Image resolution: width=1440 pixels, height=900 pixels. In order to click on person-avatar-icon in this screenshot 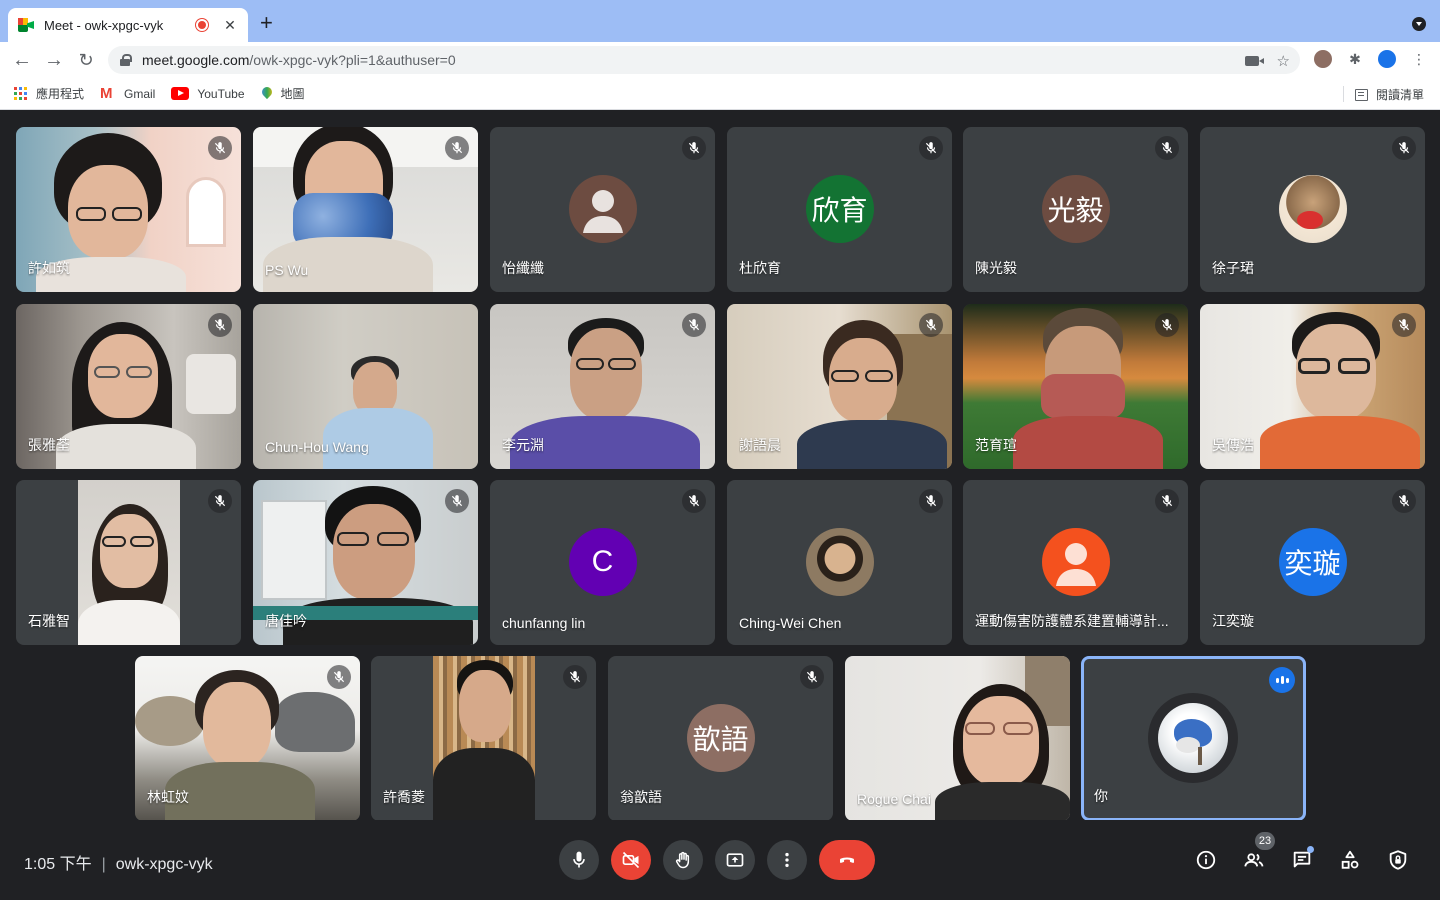, I will do `click(1075, 562)`.